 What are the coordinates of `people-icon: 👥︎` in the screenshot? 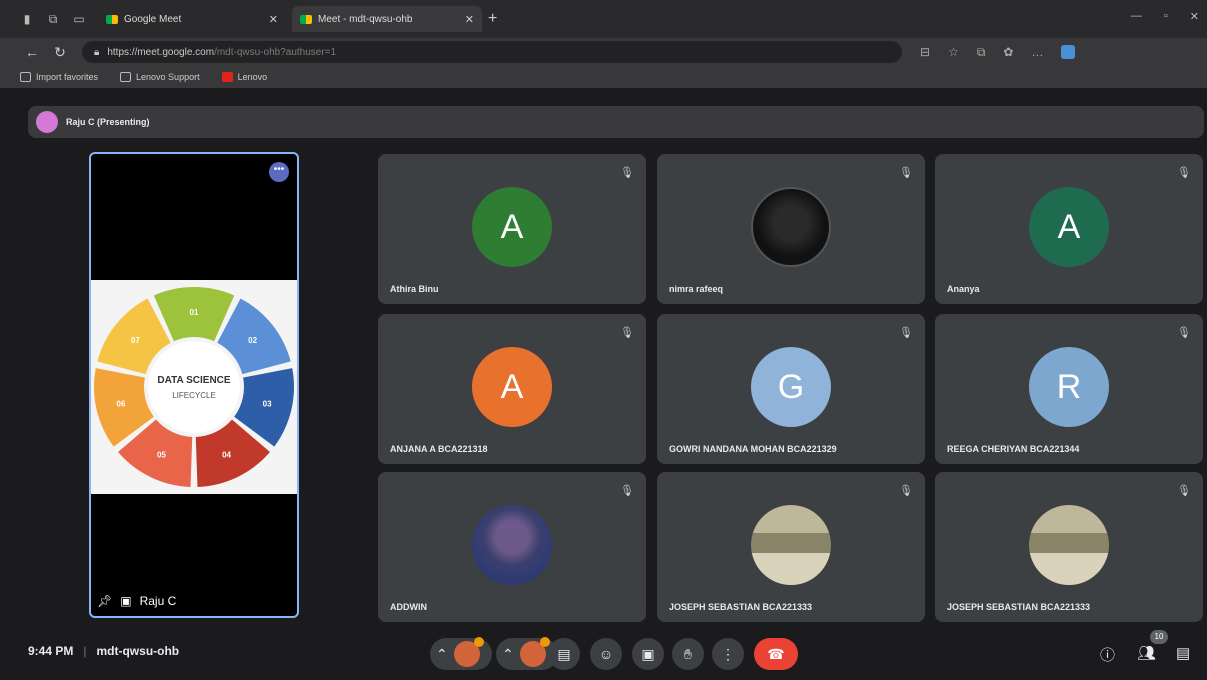 It's located at (1146, 653).